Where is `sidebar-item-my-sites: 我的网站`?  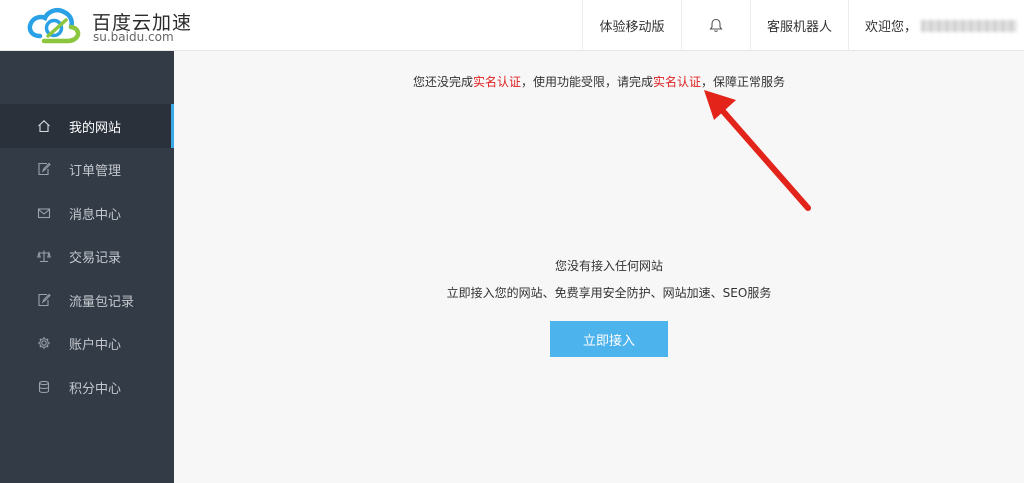 sidebar-item-my-sites: 我的网站 is located at coordinates (87, 126).